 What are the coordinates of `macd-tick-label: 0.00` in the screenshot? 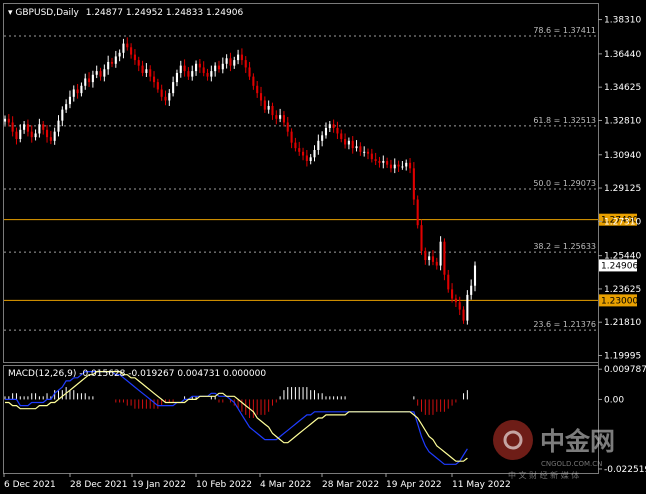 It's located at (614, 400).